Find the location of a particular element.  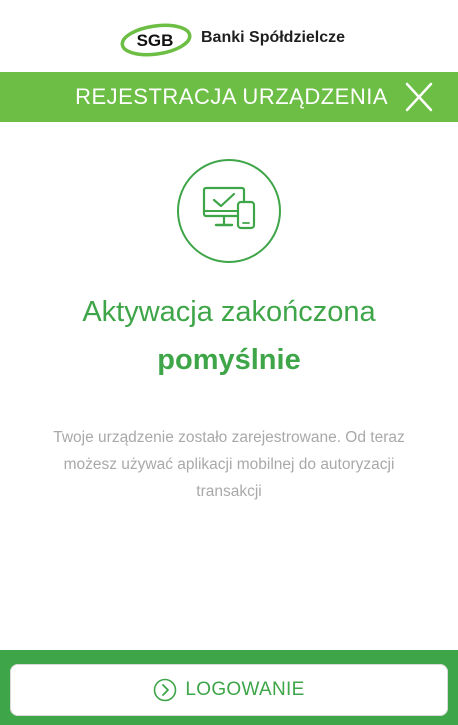

device-registered-icon is located at coordinates (229, 211).